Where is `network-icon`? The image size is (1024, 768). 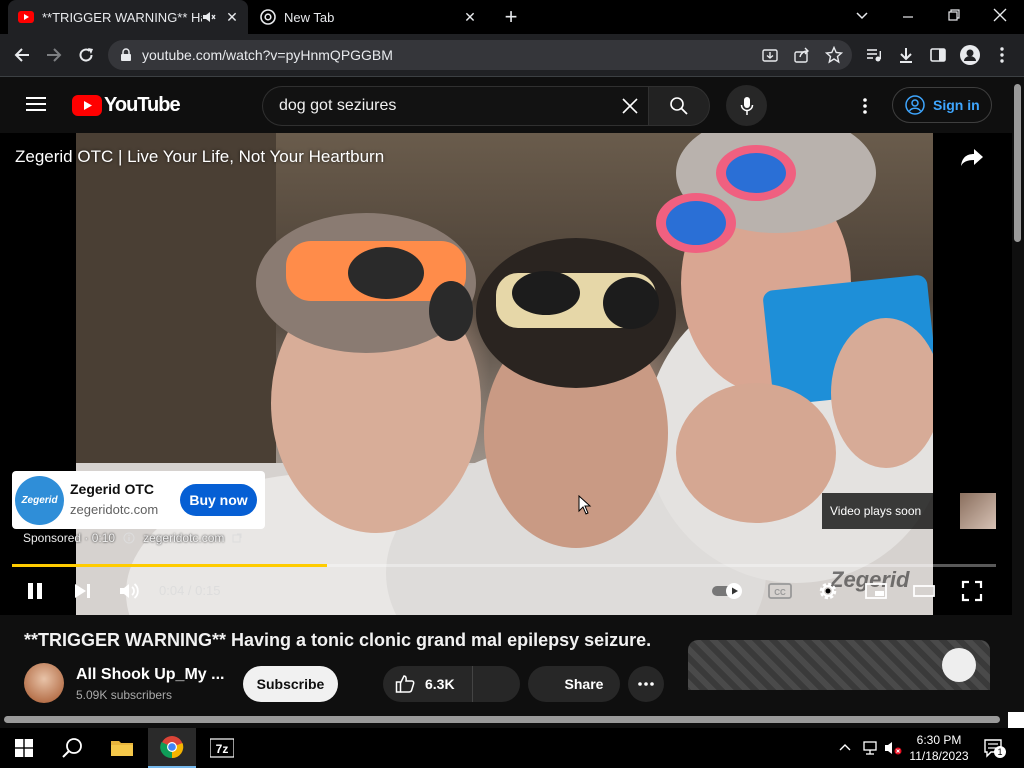
network-icon is located at coordinates (870, 748).